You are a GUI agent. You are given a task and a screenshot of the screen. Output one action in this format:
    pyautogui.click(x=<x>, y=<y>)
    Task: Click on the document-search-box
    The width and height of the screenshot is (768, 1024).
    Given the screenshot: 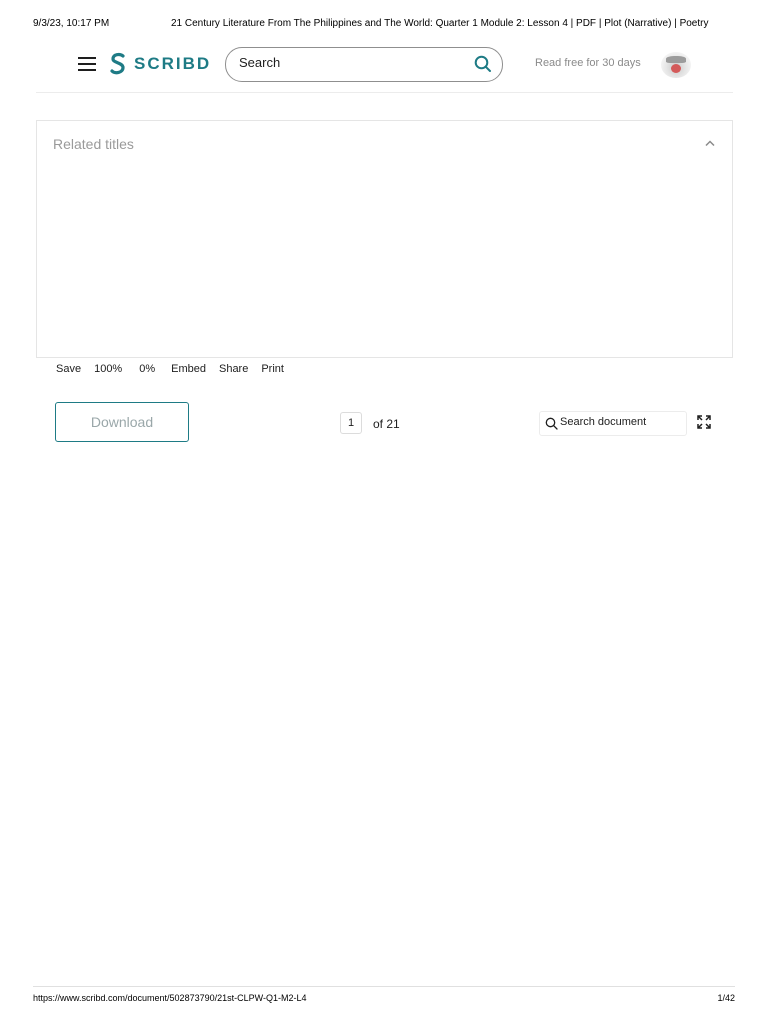 What is the action you would take?
    pyautogui.click(x=613, y=423)
    